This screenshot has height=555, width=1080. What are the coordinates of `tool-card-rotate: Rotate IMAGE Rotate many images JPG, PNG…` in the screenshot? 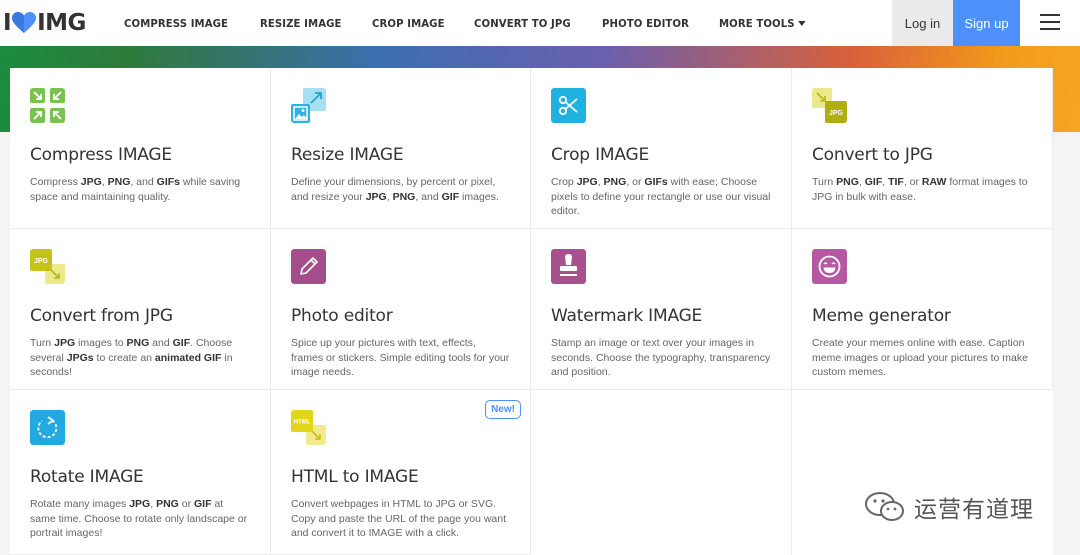 It's located at (140, 472).